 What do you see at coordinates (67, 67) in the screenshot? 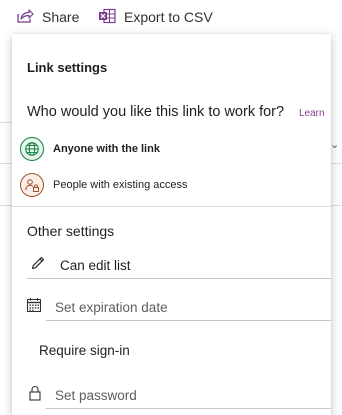
I see `panel-title: Link settings` at bounding box center [67, 67].